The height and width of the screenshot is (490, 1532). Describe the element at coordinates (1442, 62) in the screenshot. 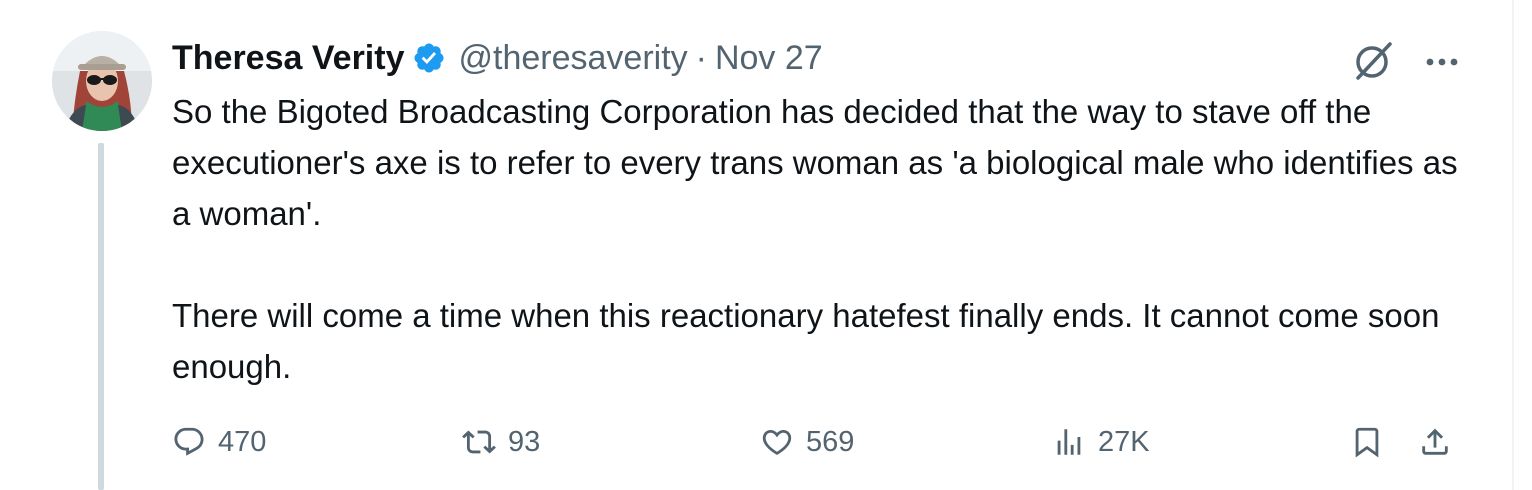

I see `more-icon` at that location.